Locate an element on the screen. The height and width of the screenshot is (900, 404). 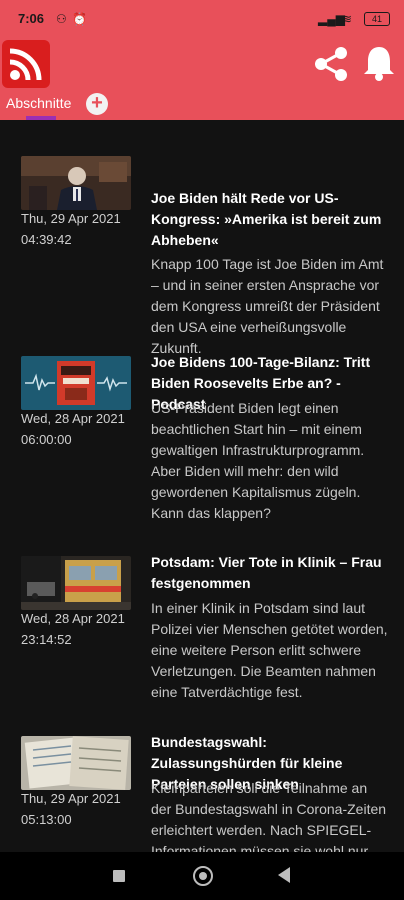
article-time: 06:00:00 is located at coordinates (46, 439).